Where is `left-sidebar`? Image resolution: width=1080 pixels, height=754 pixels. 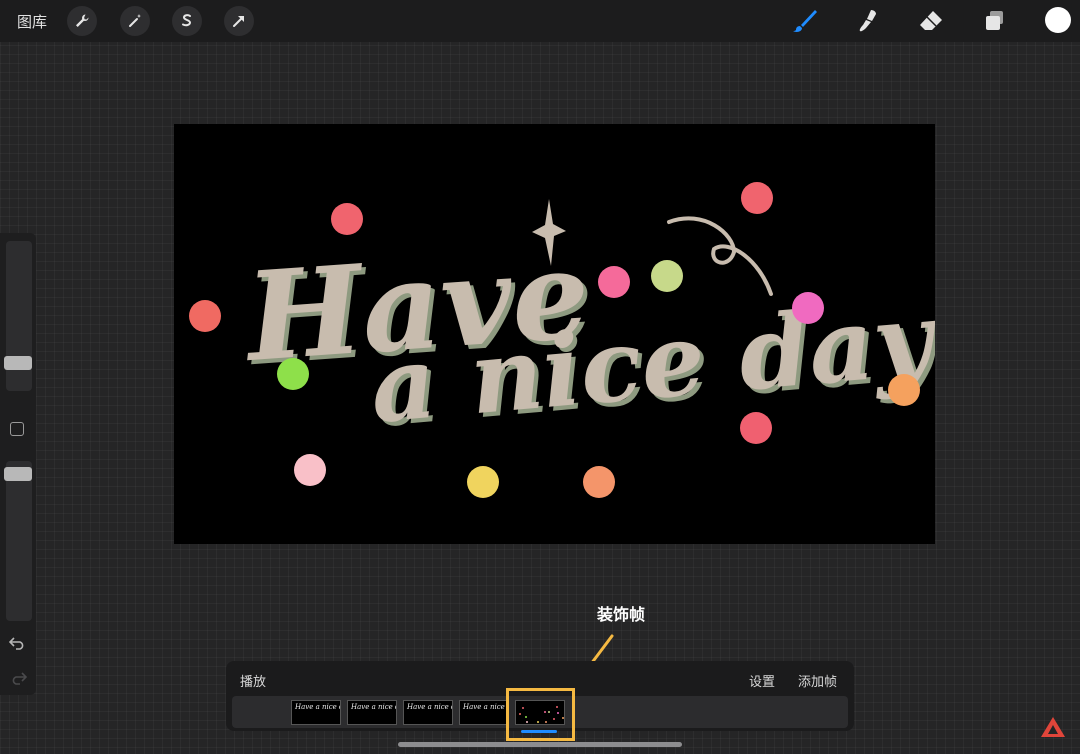
left-sidebar is located at coordinates (18, 464).